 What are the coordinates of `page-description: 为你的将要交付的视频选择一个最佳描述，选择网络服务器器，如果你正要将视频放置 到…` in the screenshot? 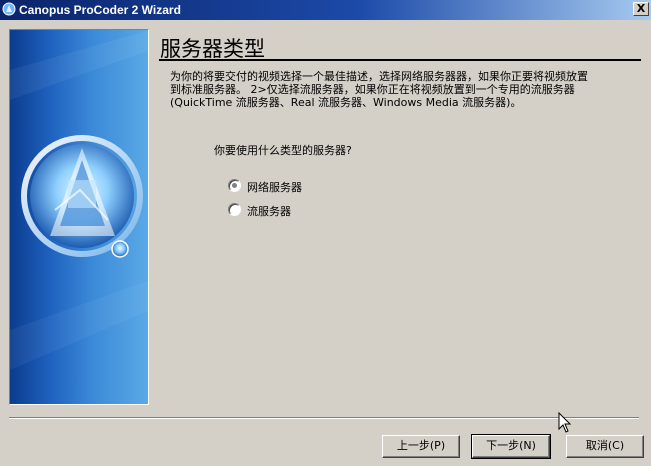 It's located at (405, 89).